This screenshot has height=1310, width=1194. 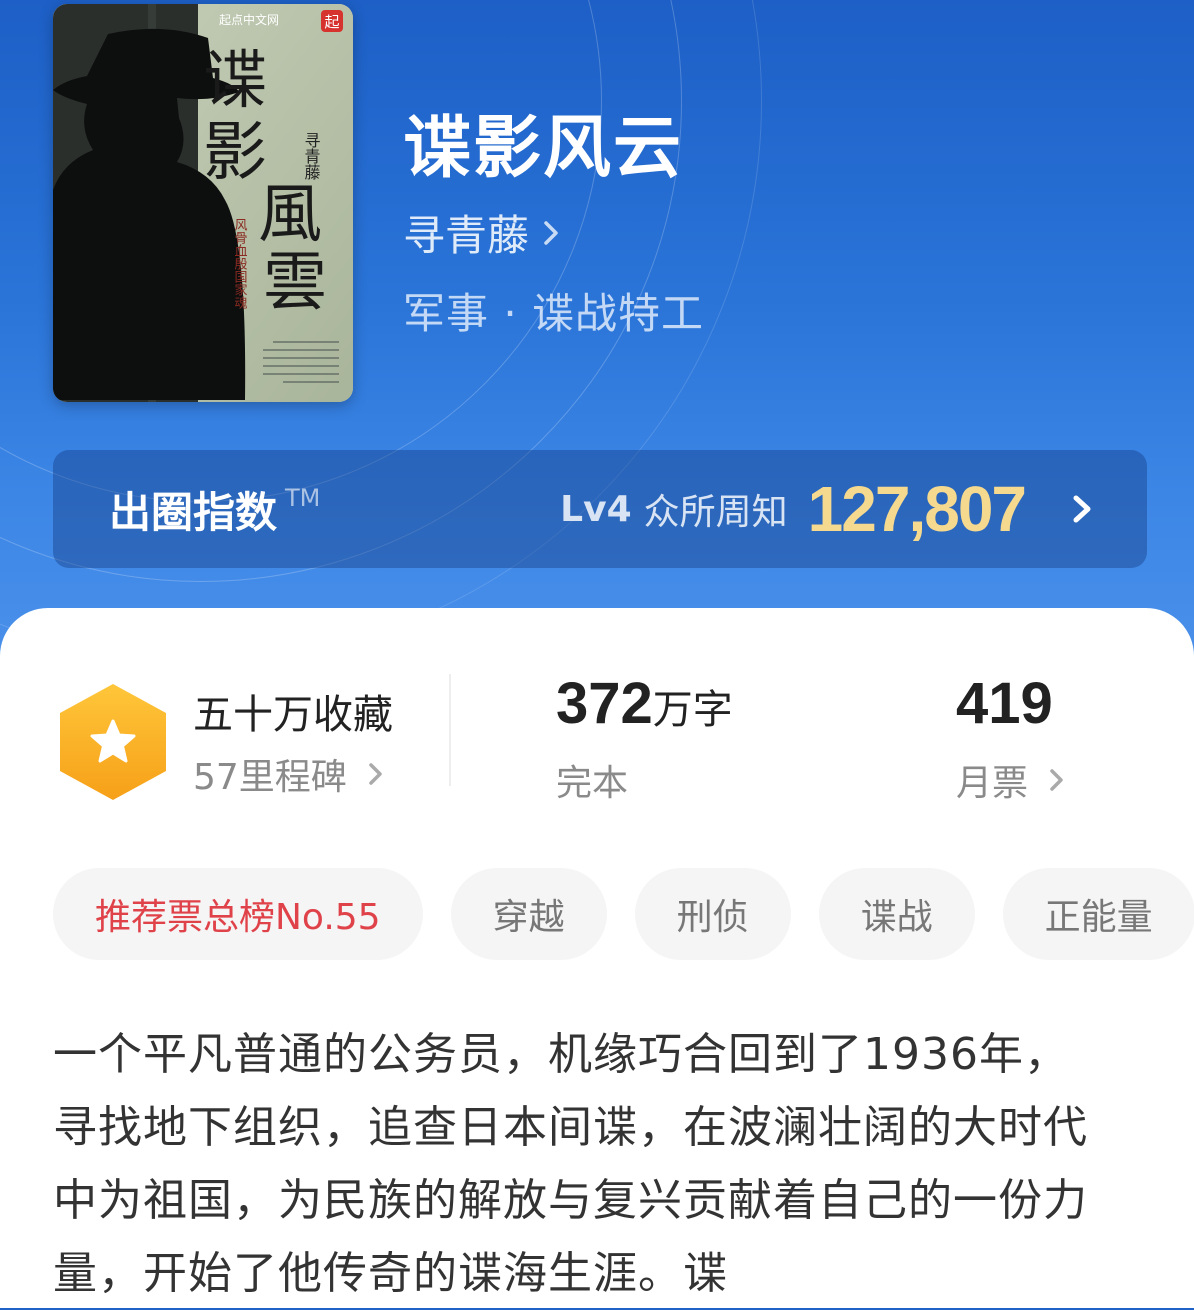 I want to click on cover-publisher: 起点中文网, so click(x=249, y=19).